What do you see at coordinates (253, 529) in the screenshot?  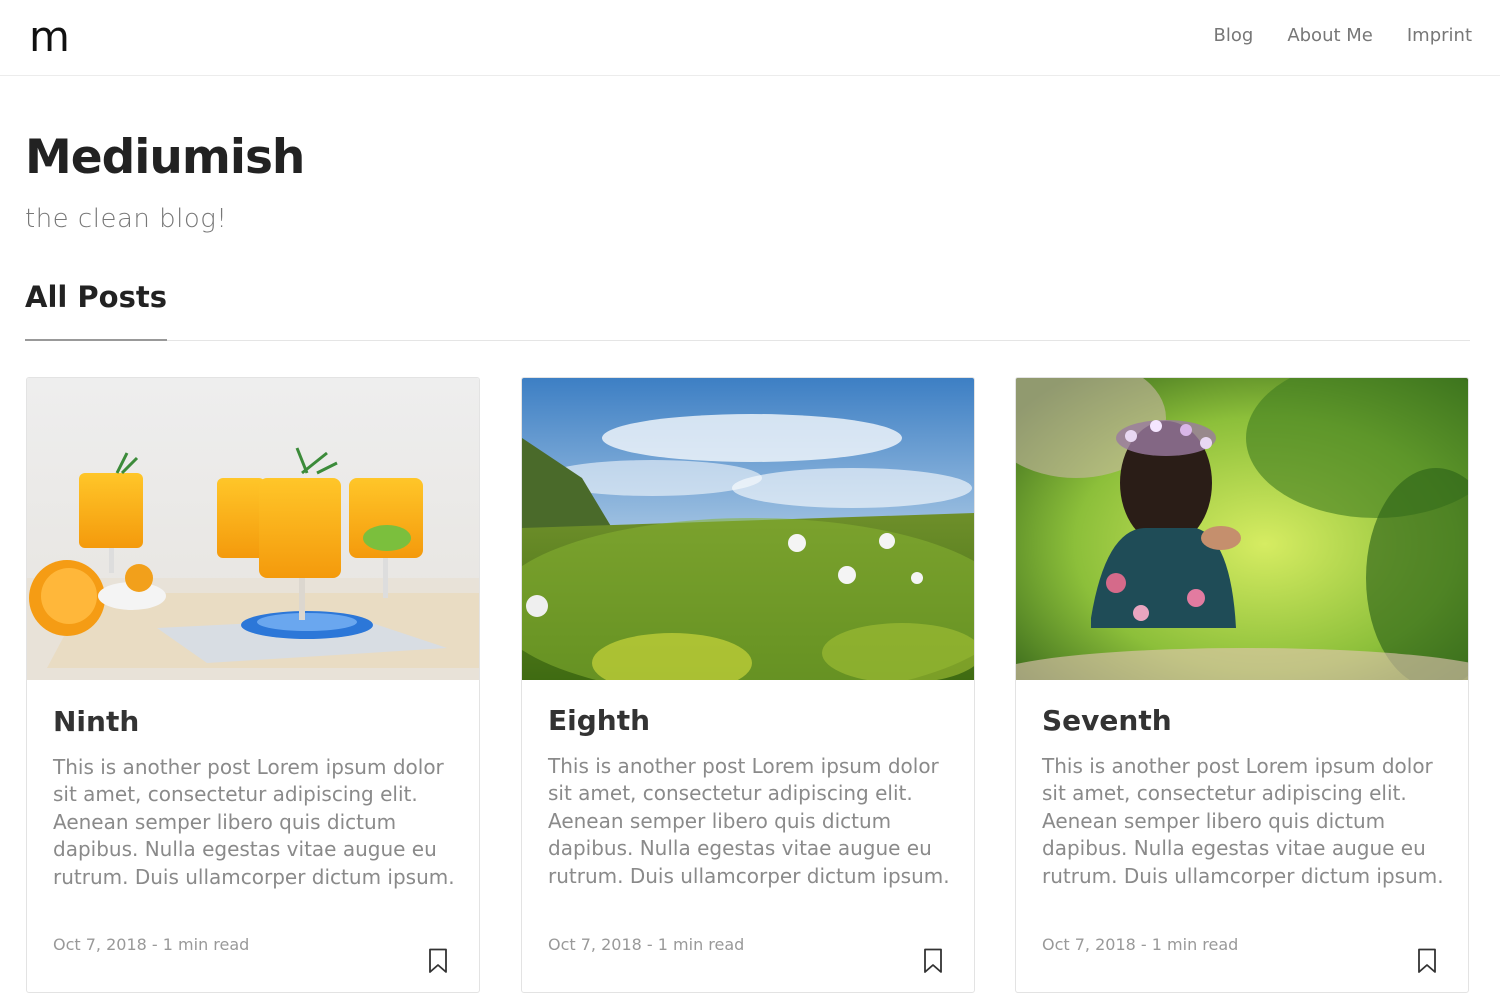 I see `post-image-orange-juice` at bounding box center [253, 529].